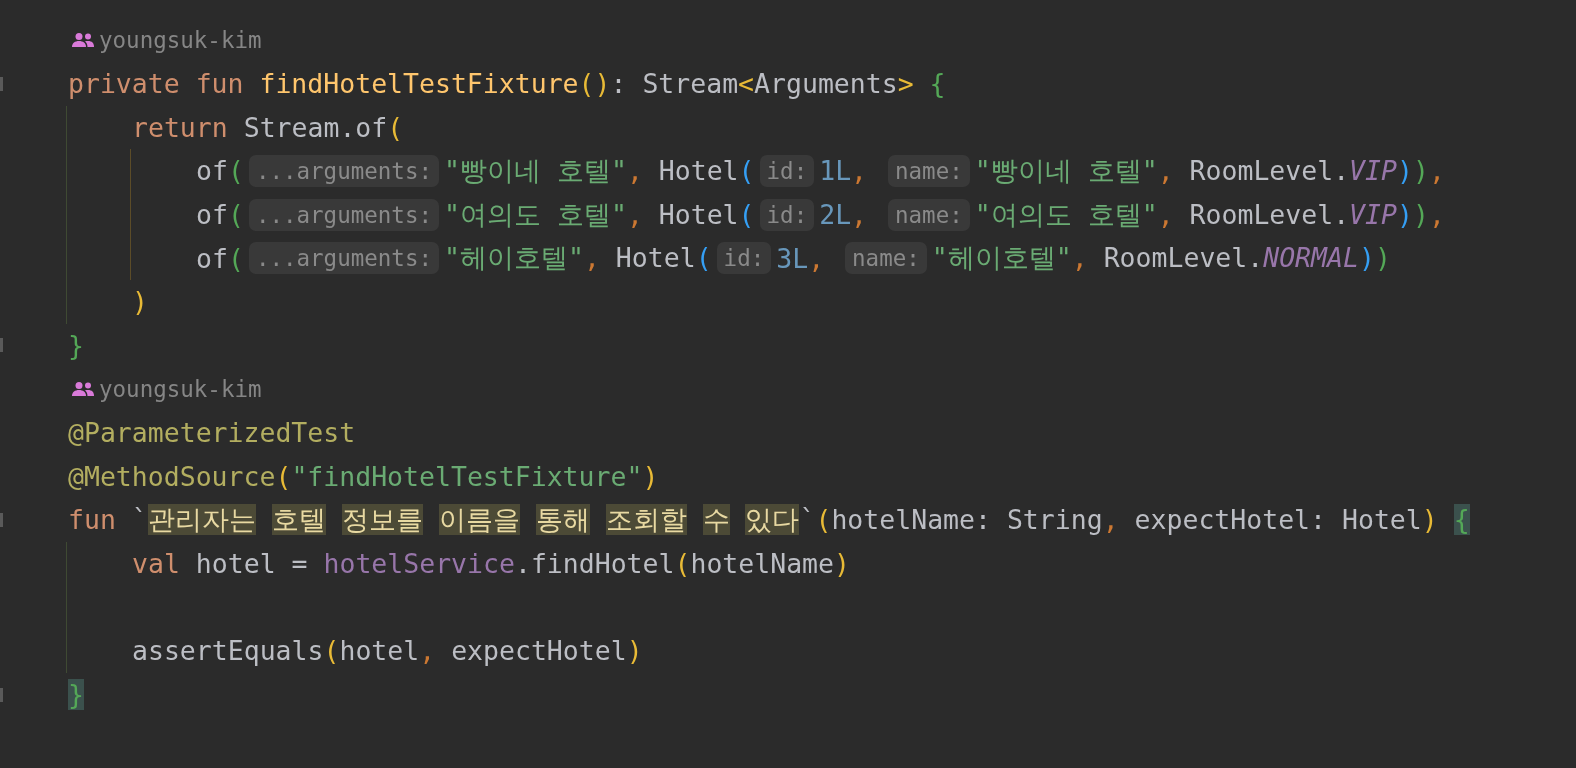  I want to click on code-text: assertEquals(hotel, expectHotel), so click(387, 651).